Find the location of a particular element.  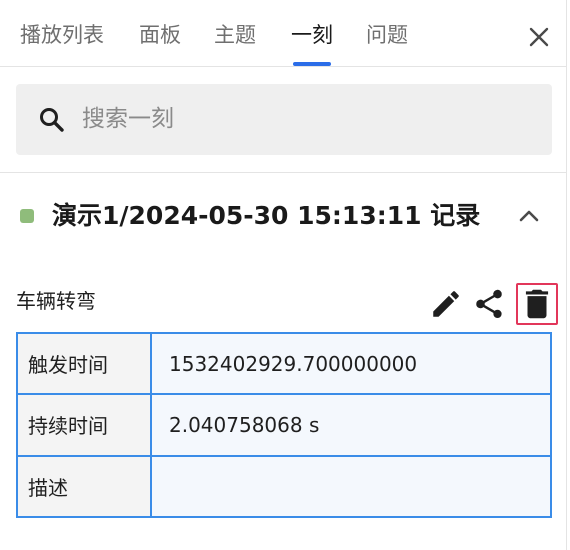

status-indicator is located at coordinates (27, 216).